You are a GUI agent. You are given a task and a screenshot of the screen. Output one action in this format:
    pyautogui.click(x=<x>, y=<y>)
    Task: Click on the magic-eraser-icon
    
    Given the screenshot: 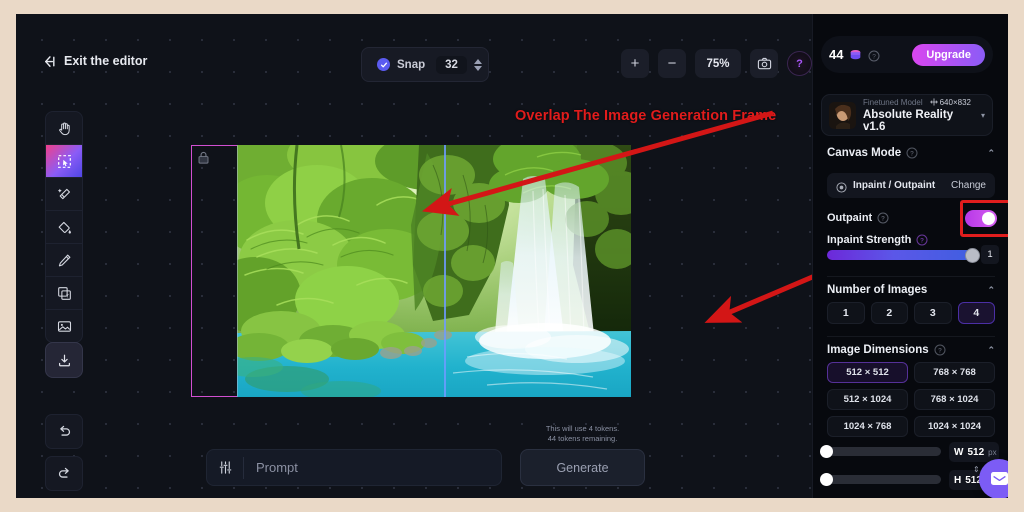 What is the action you would take?
    pyautogui.click(x=64, y=194)
    